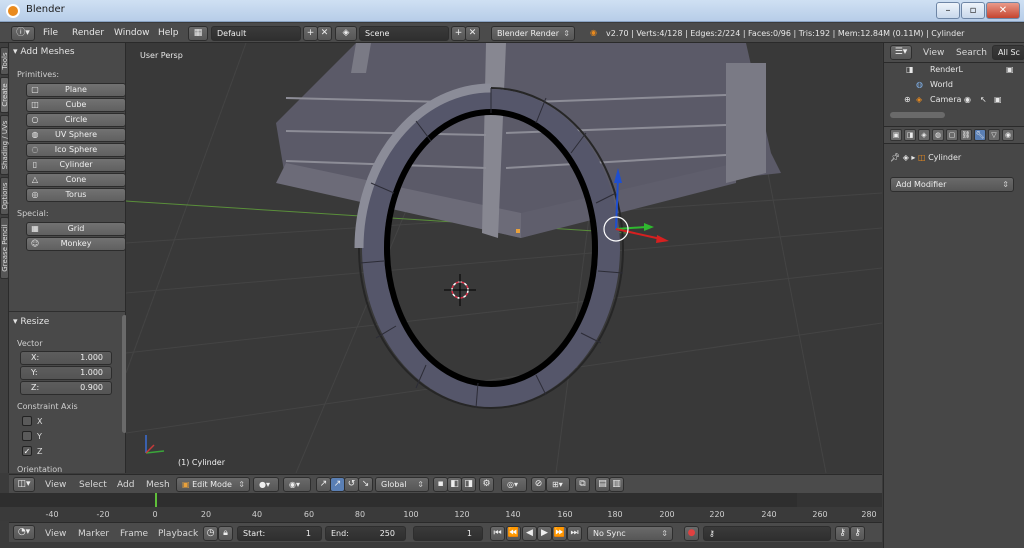  I want to click on start-frame-field: Start: 1, so click(279, 533).